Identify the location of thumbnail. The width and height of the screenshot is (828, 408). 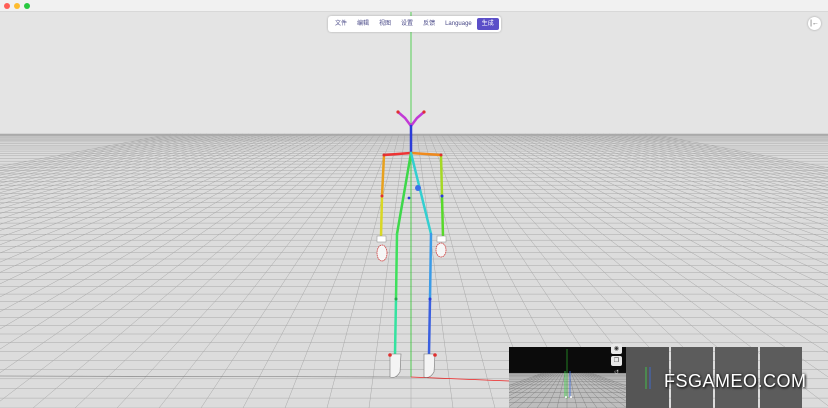
(647, 377).